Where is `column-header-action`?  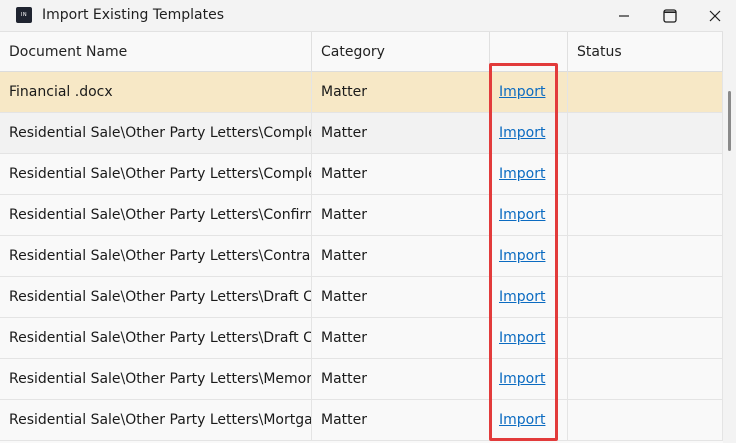
column-header-action is located at coordinates (529, 52).